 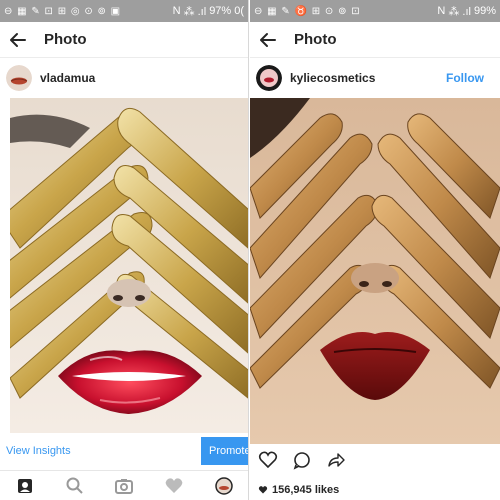 I want to click on camera-tab-icon, so click(x=124, y=486).